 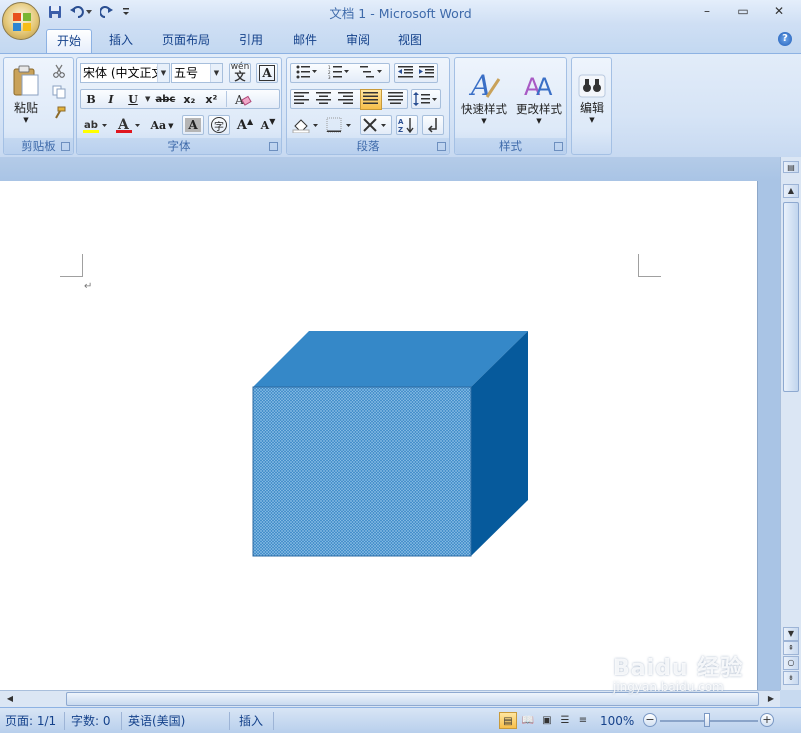 I want to click on styles-launcher-icon, so click(x=558, y=146).